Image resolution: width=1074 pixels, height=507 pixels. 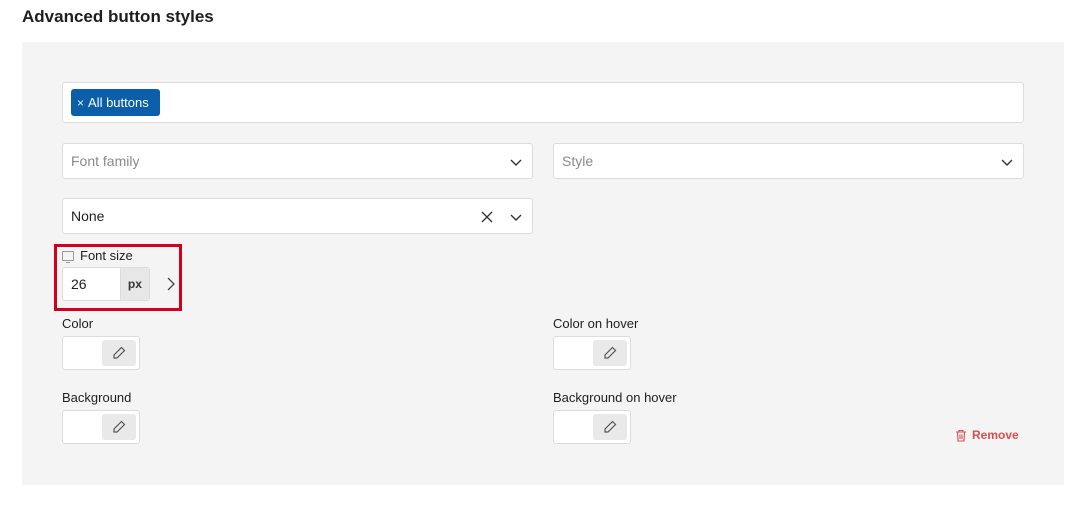 I want to click on tag-label: All buttons, so click(x=118, y=102).